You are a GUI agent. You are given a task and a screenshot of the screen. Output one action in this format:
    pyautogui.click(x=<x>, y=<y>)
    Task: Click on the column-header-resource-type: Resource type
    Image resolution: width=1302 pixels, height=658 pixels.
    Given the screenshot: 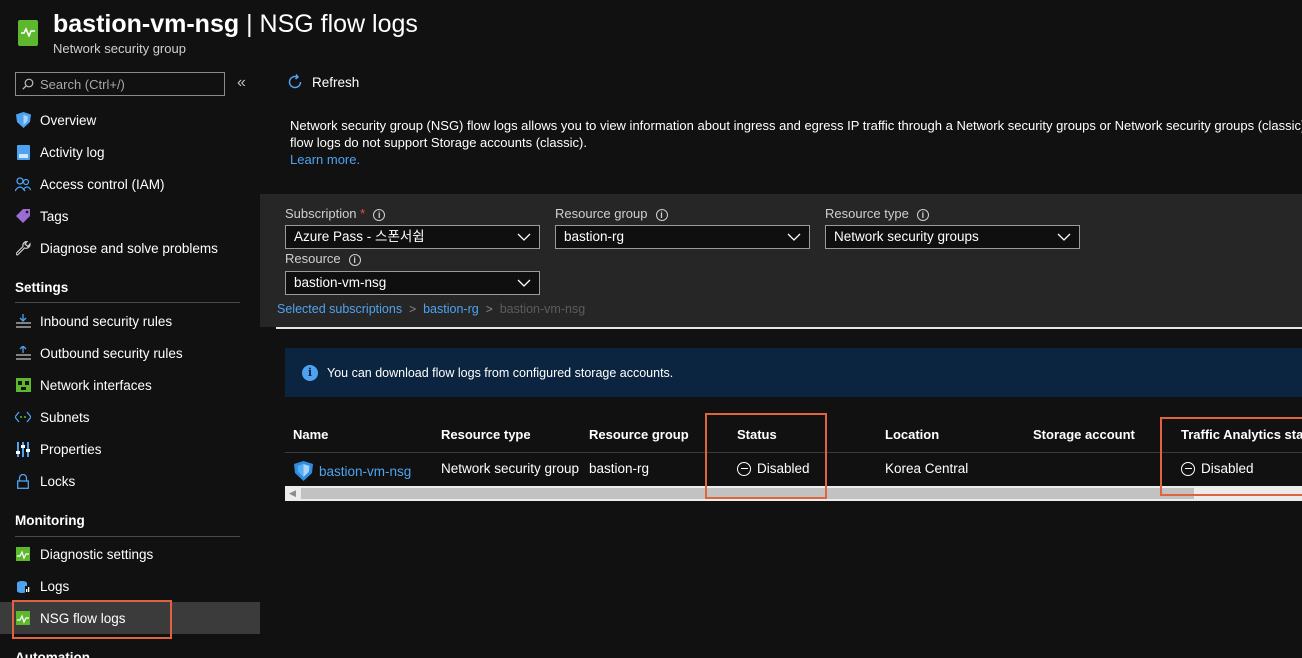 What is the action you would take?
    pyautogui.click(x=486, y=434)
    